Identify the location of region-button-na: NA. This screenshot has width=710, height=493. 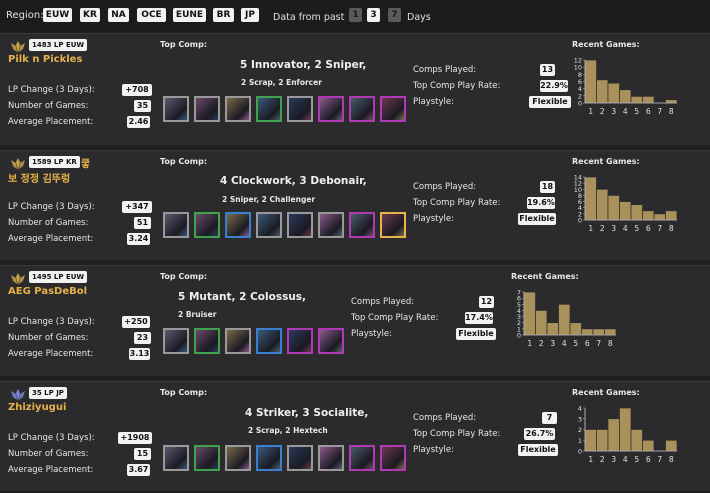
(118, 15).